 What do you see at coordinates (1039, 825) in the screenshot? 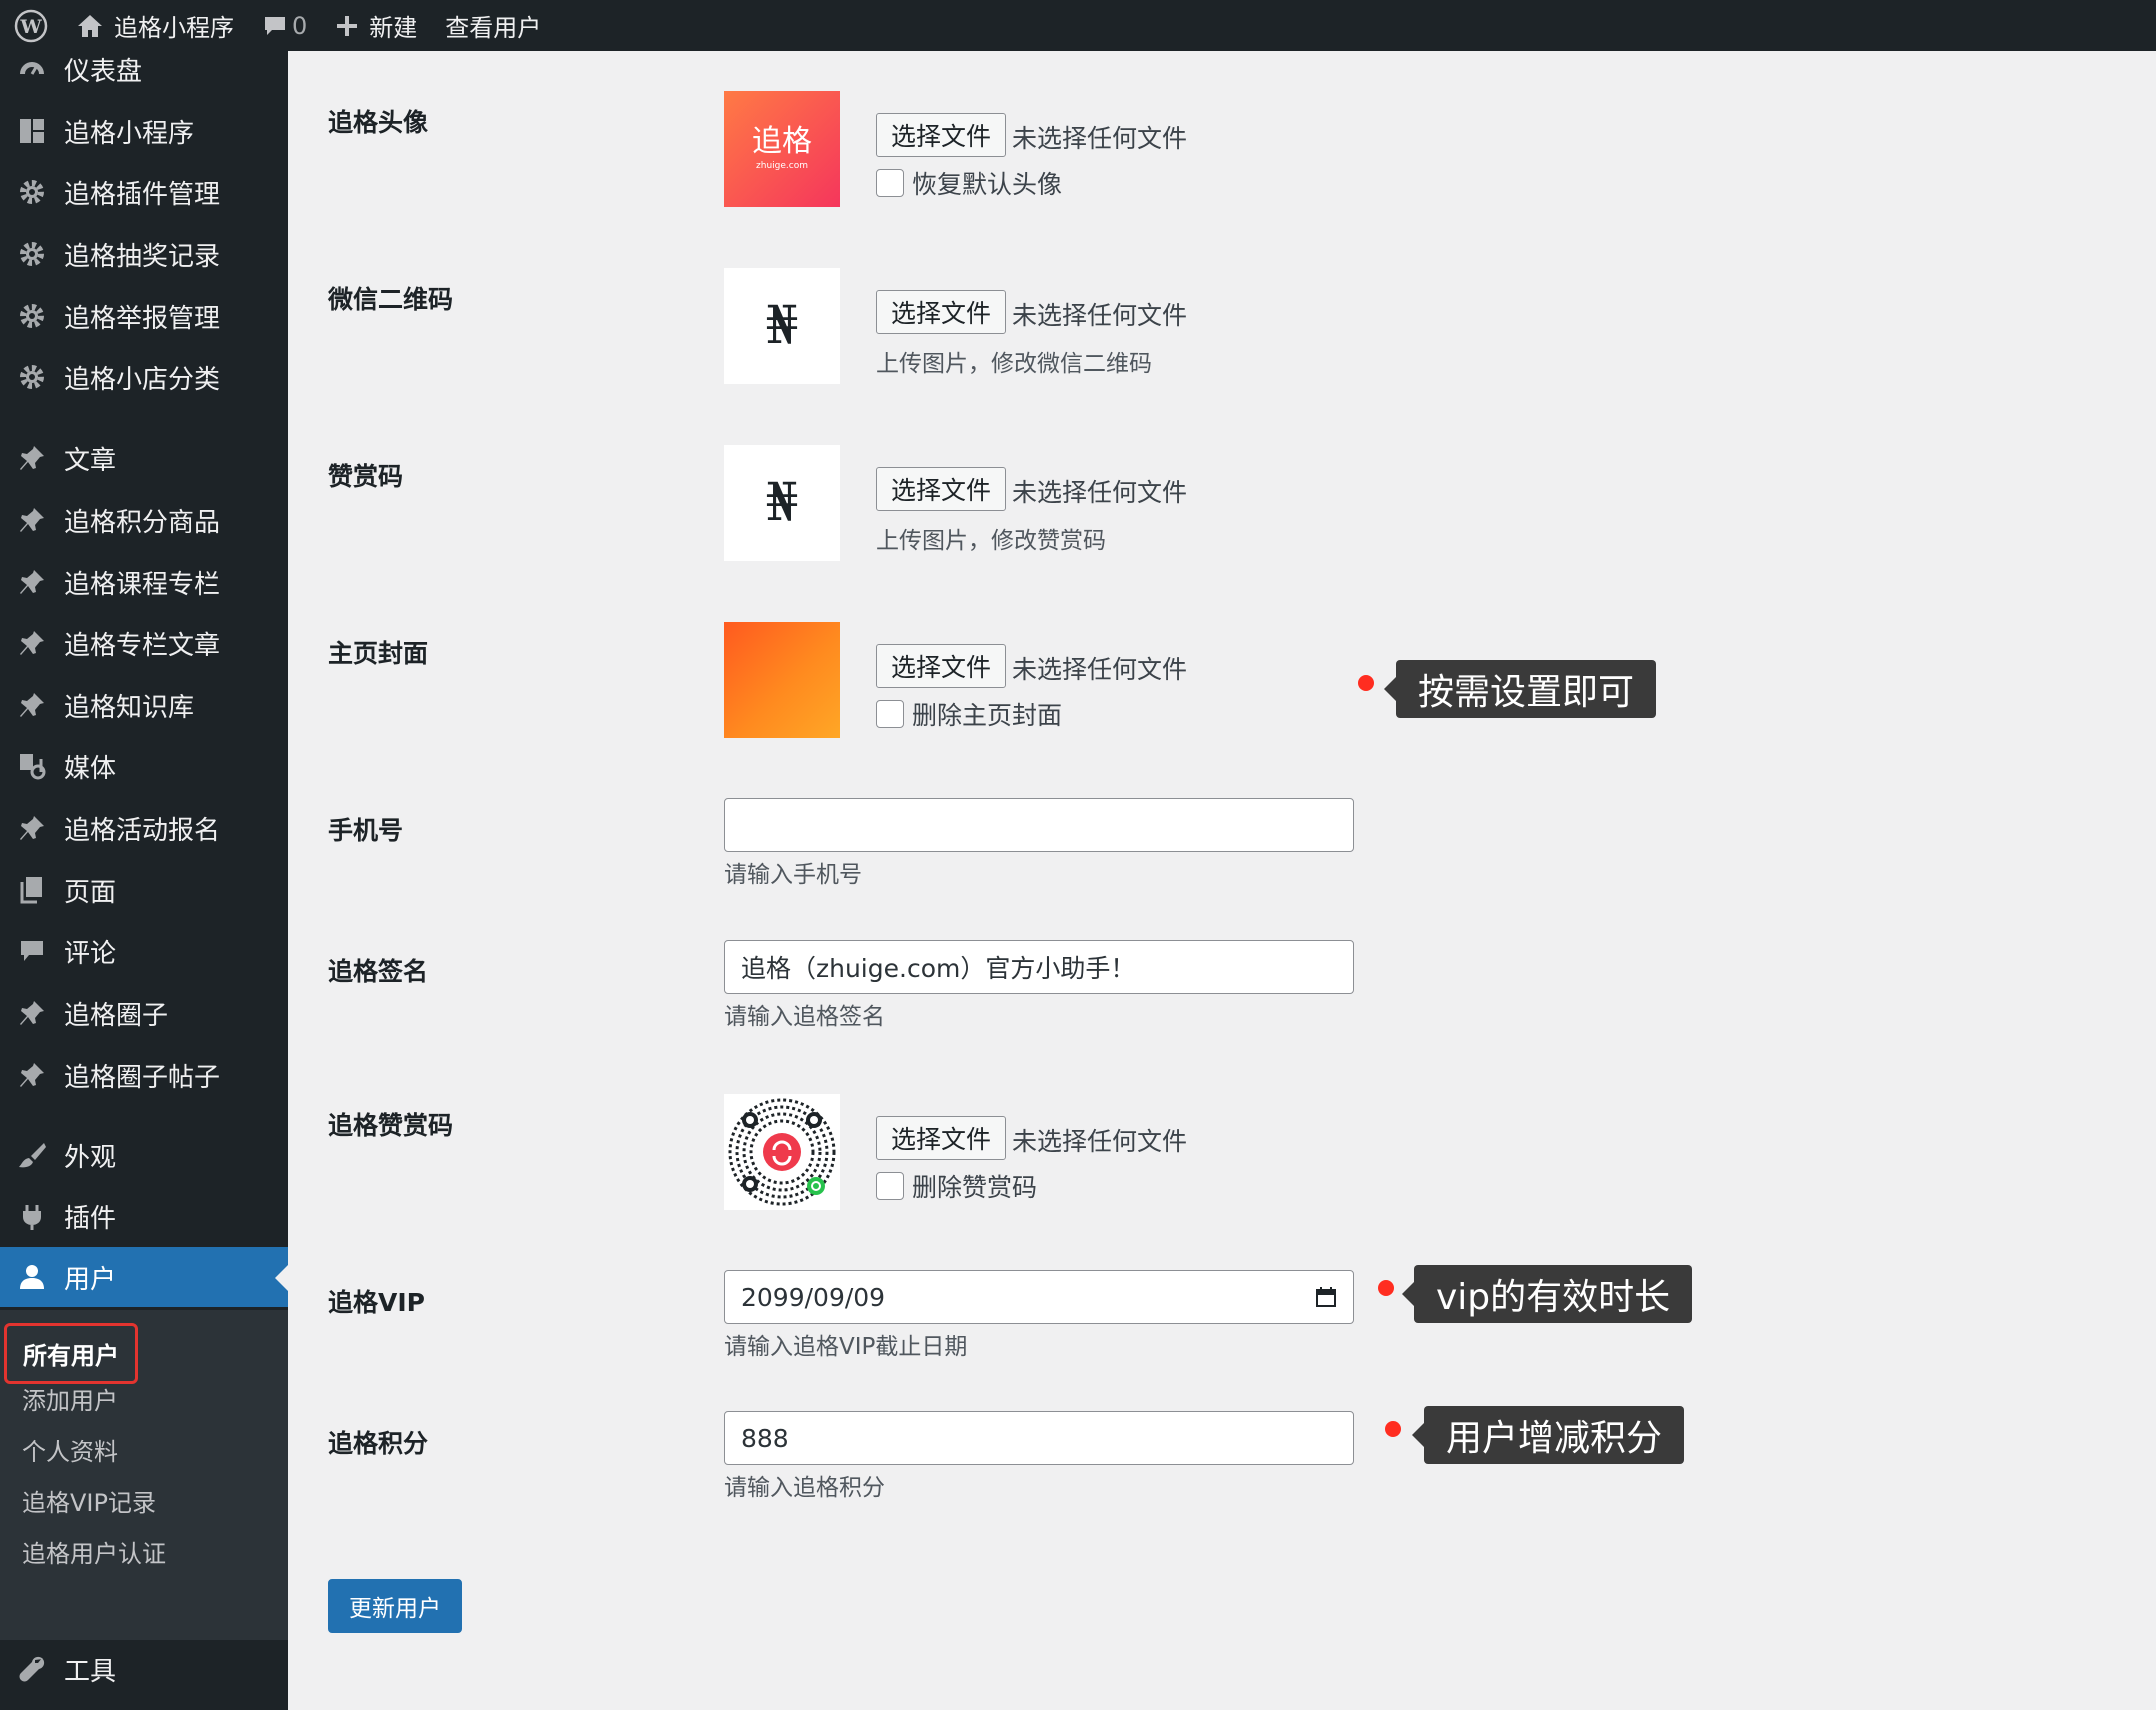
I see `phone-input` at bounding box center [1039, 825].